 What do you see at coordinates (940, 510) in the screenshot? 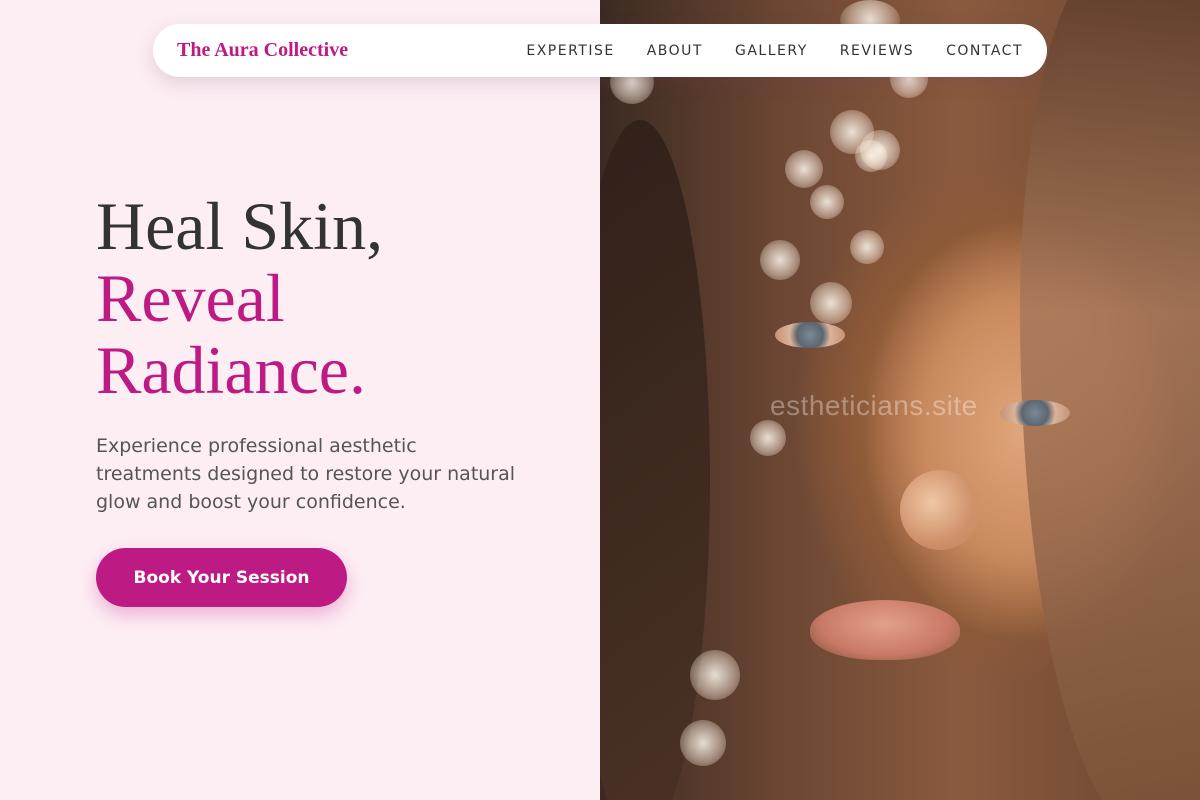
I see `nose-highlight-shape` at bounding box center [940, 510].